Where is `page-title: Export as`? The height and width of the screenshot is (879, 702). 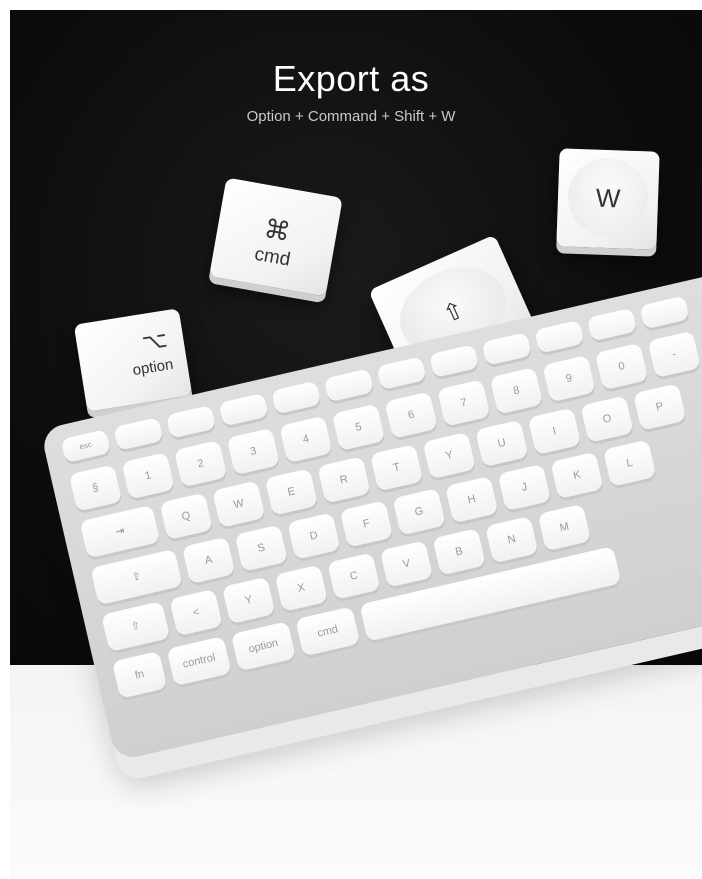
page-title: Export as is located at coordinates (351, 78).